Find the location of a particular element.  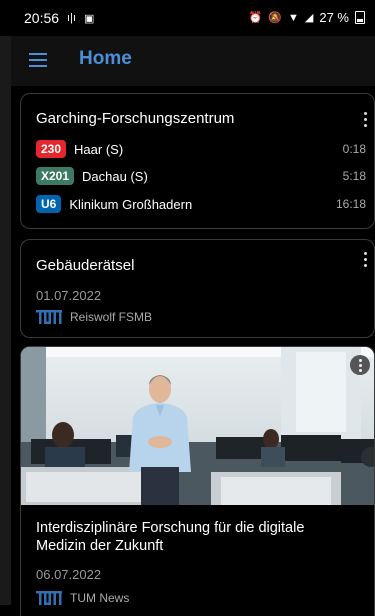

app-bar: Home is located at coordinates (193, 61).